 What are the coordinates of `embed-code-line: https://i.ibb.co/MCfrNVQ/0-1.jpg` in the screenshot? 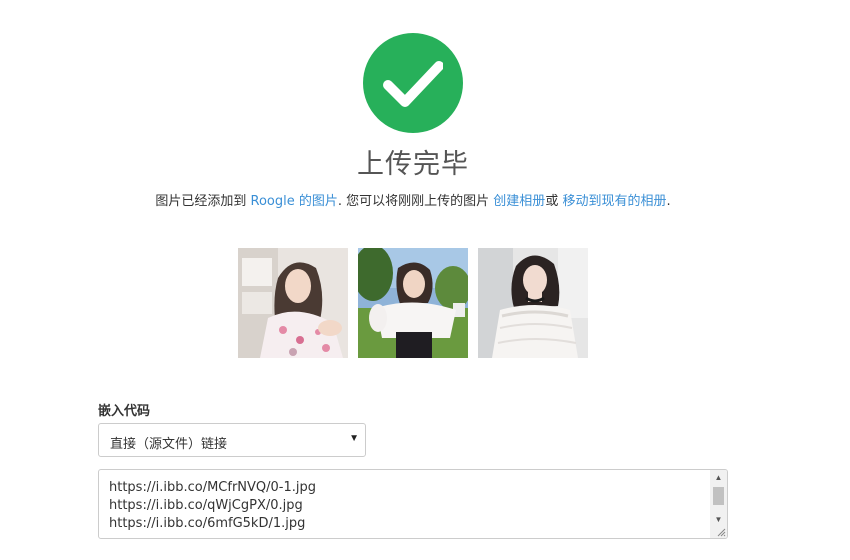 It's located at (212, 487).